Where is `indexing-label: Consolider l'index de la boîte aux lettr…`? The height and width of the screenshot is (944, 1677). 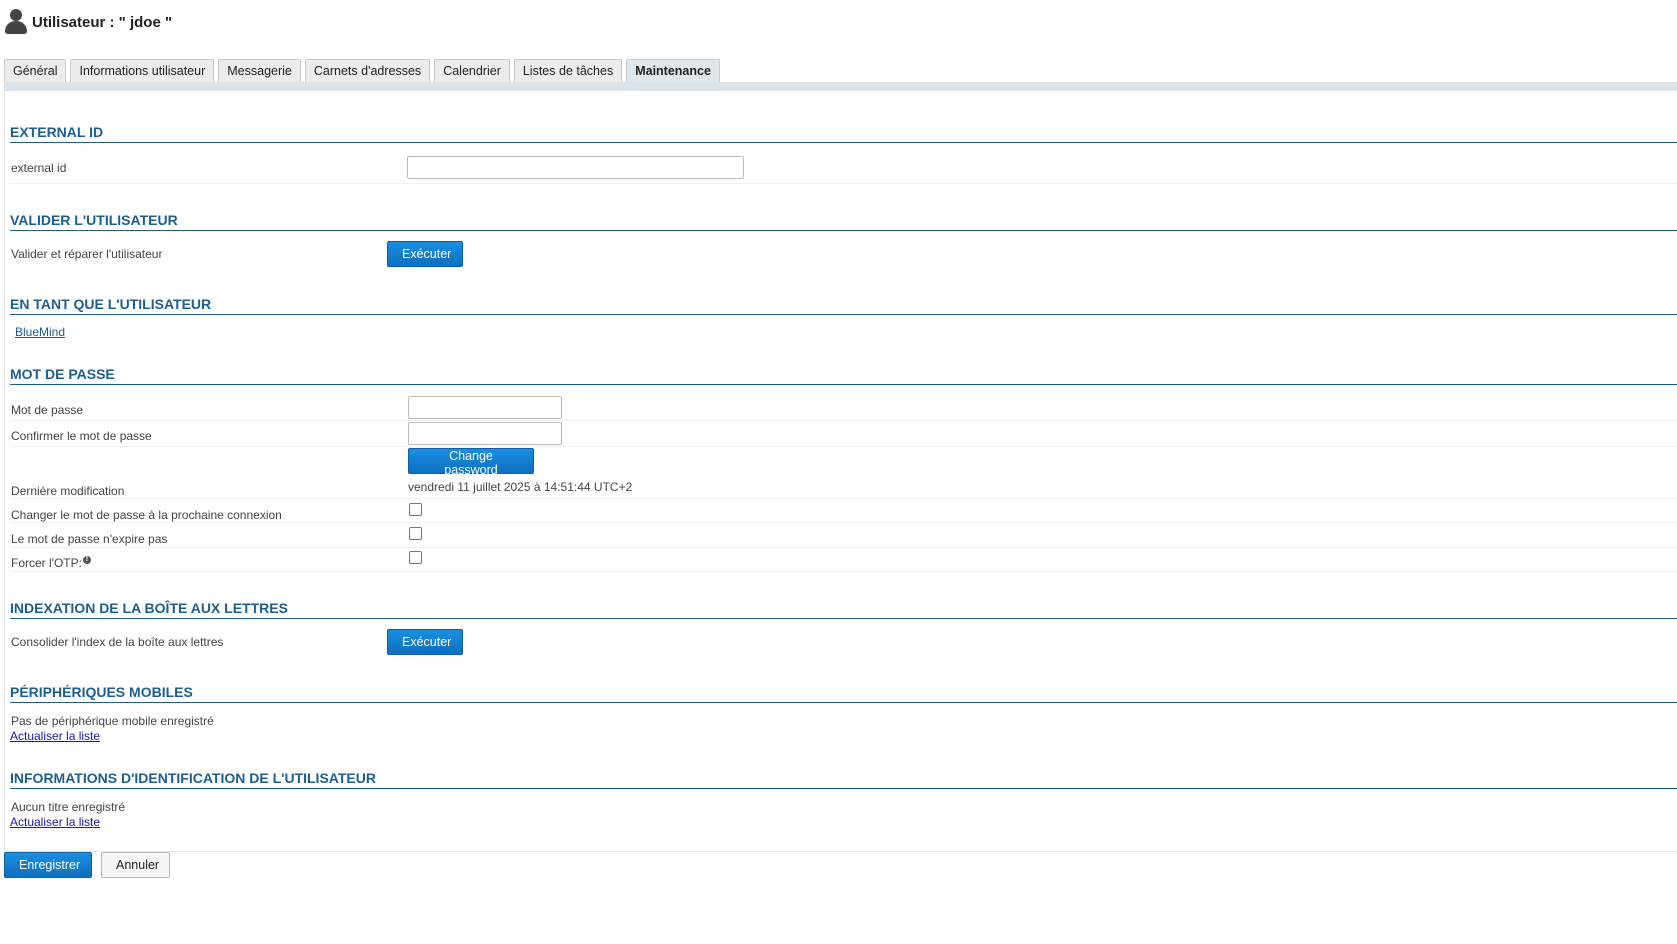
indexing-label: Consolider l'index de la boîte aux lettr… is located at coordinates (117, 642).